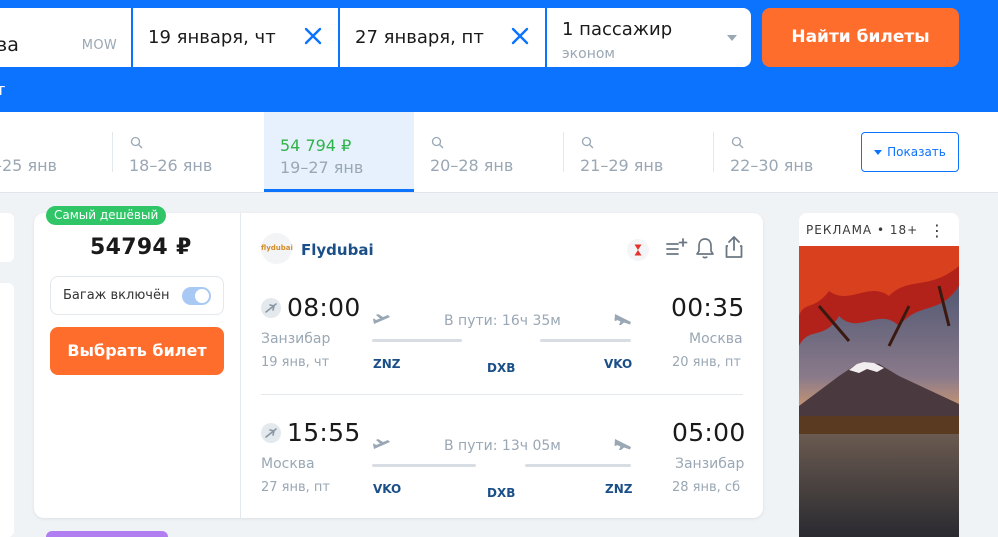 The image size is (998, 537). Describe the element at coordinates (295, 487) in the screenshot. I see `departure-date: 27 янв, пт` at that location.